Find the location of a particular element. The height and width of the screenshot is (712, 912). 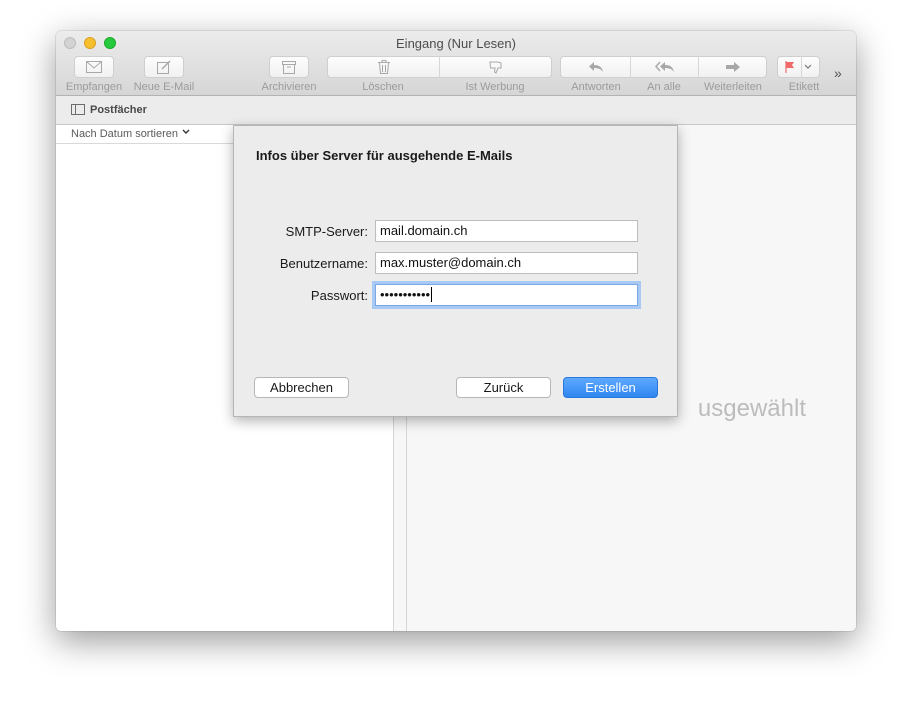

flag-label: Etikett is located at coordinates (804, 87).